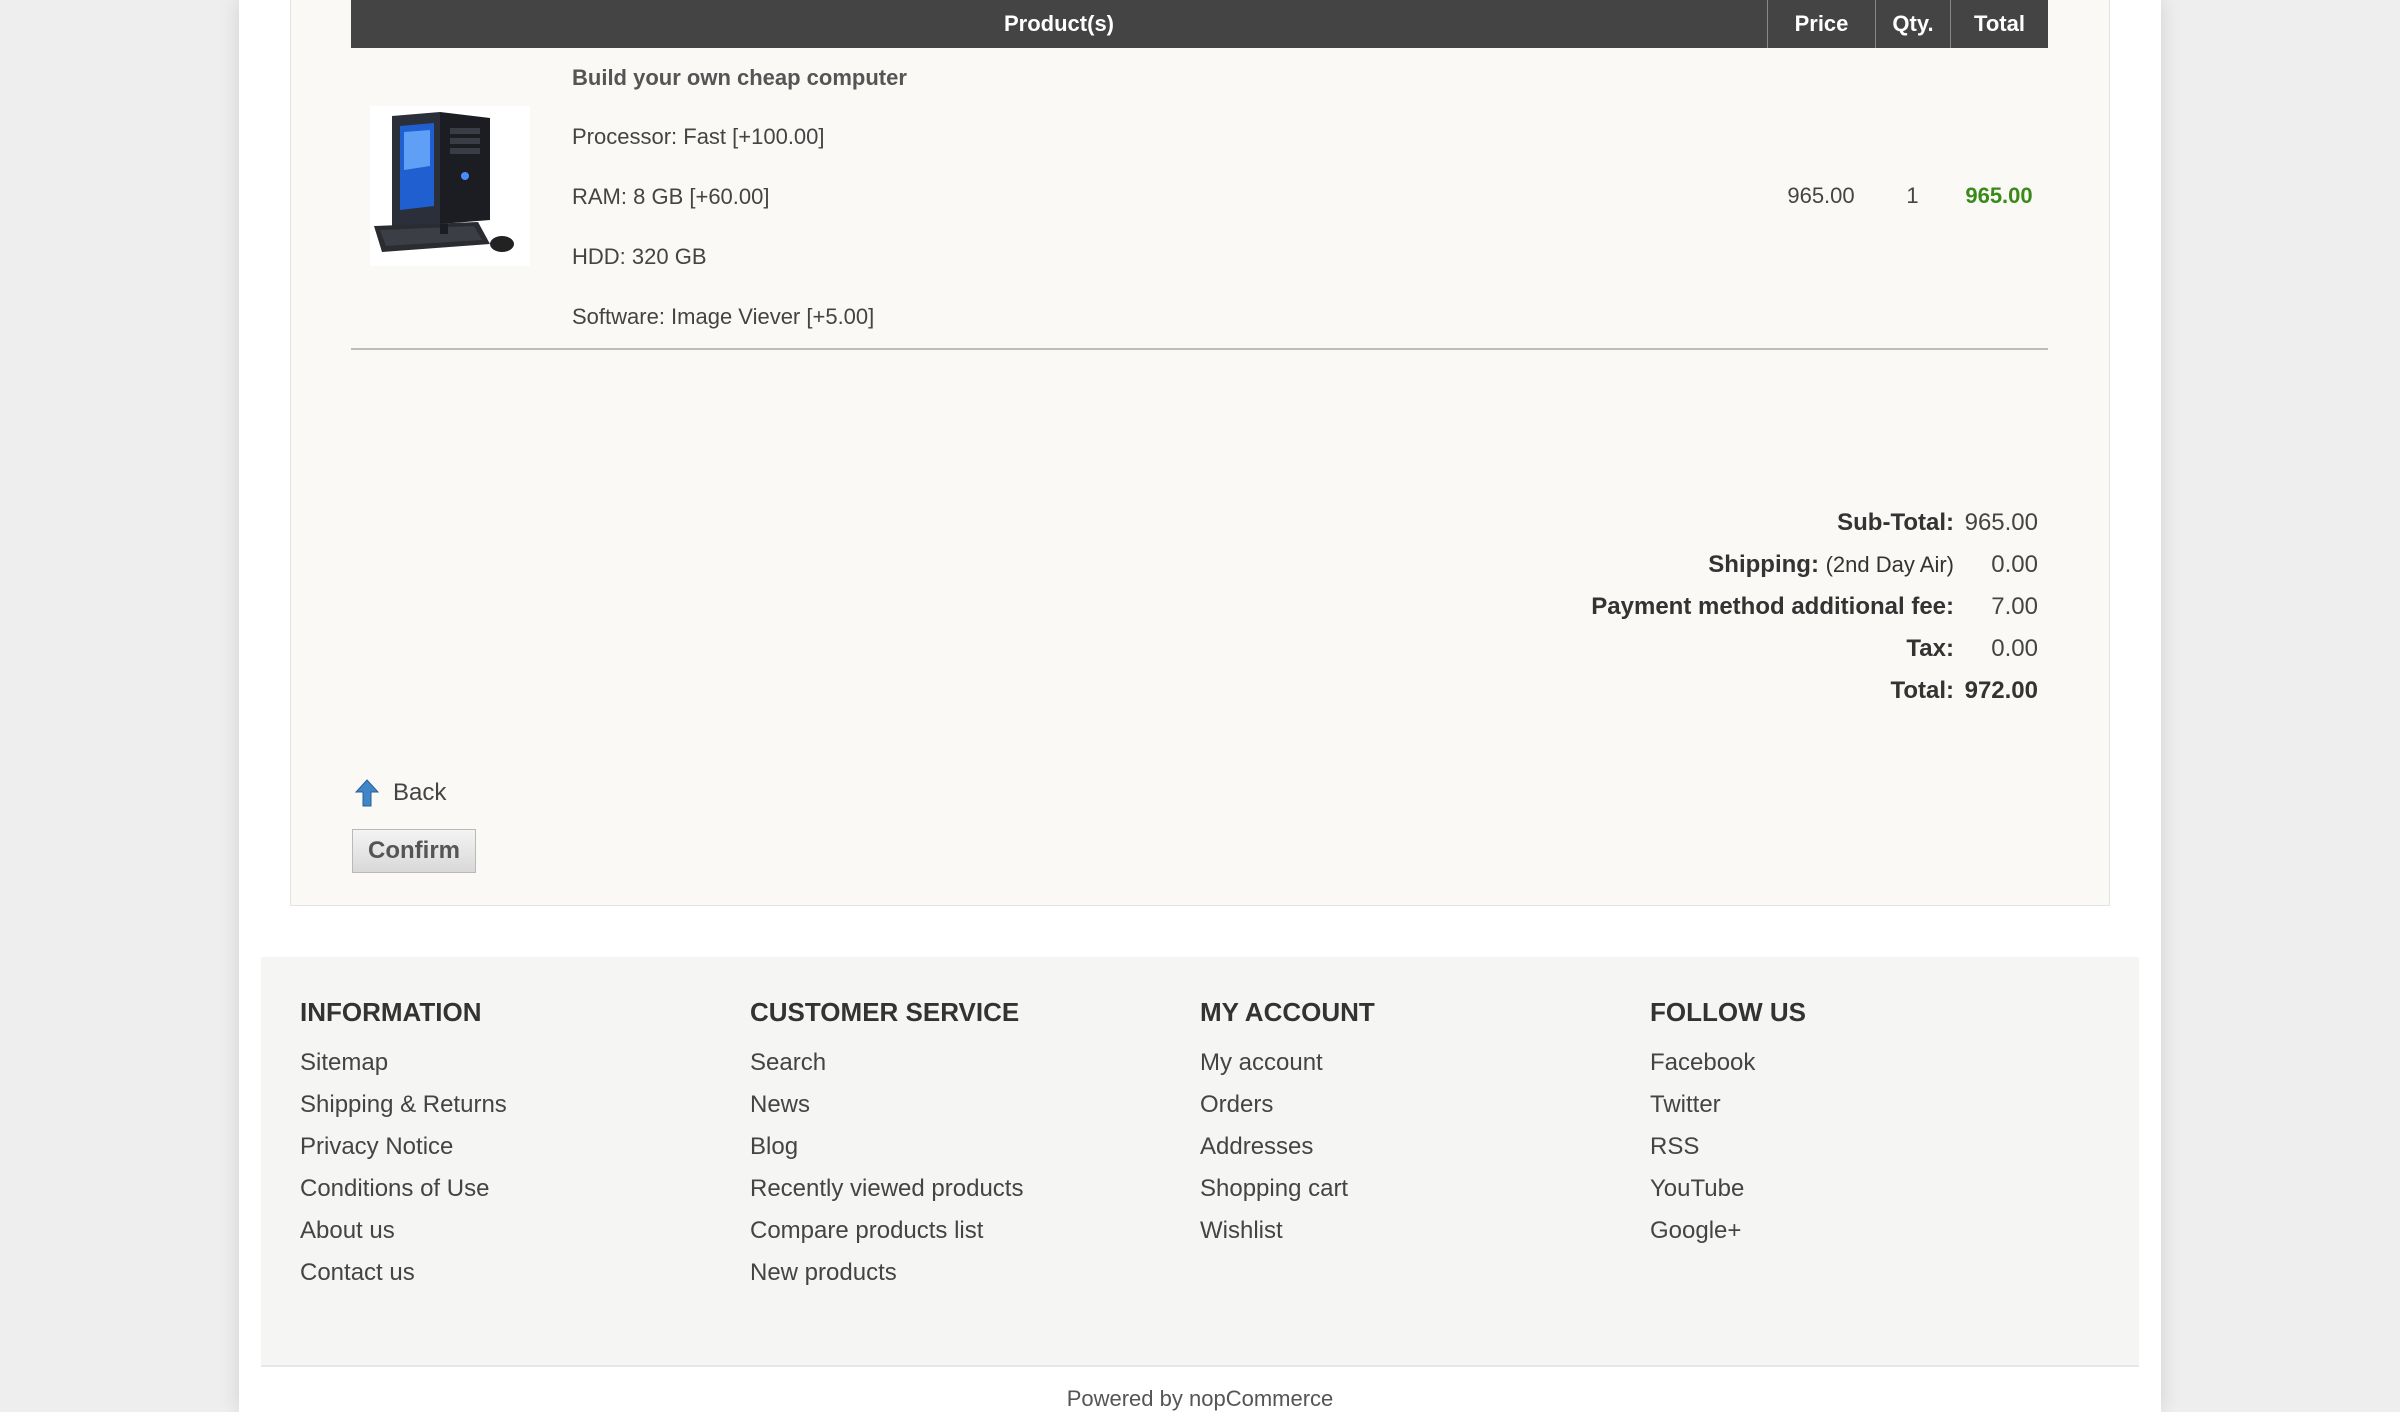 The width and height of the screenshot is (2400, 1412). What do you see at coordinates (671, 196) in the screenshot?
I see `attribute-ram: RAM: 8 GB [+60.00]` at bounding box center [671, 196].